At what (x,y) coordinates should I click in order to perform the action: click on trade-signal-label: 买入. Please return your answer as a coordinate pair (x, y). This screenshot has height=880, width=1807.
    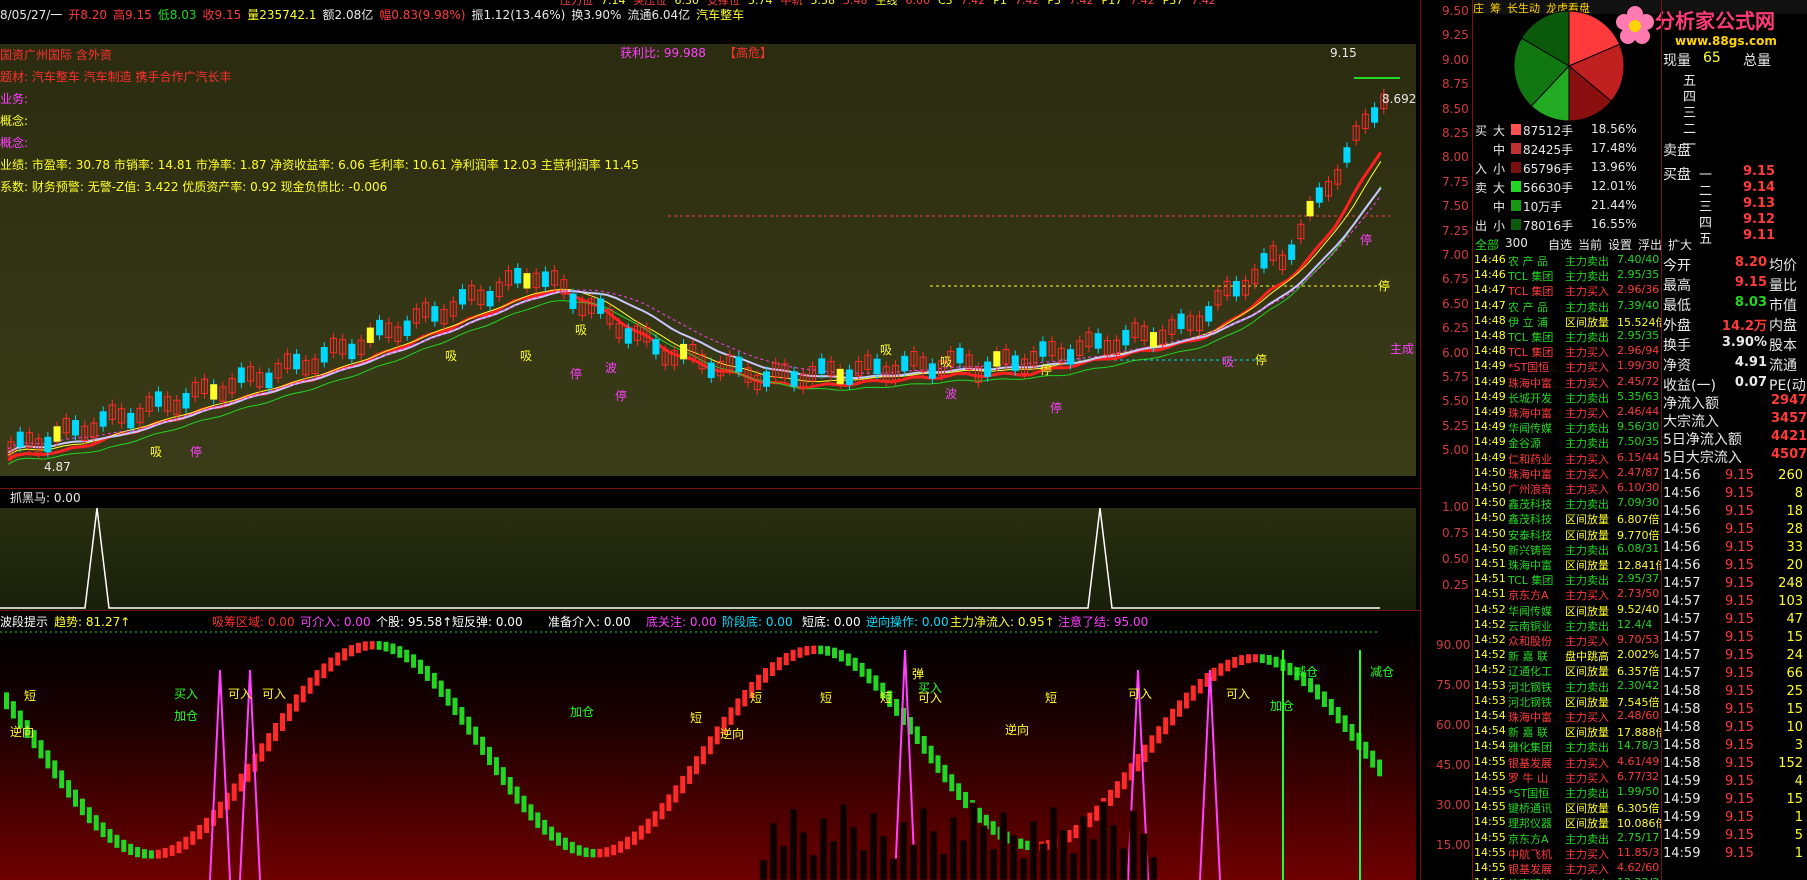
    Looking at the image, I should click on (186, 694).